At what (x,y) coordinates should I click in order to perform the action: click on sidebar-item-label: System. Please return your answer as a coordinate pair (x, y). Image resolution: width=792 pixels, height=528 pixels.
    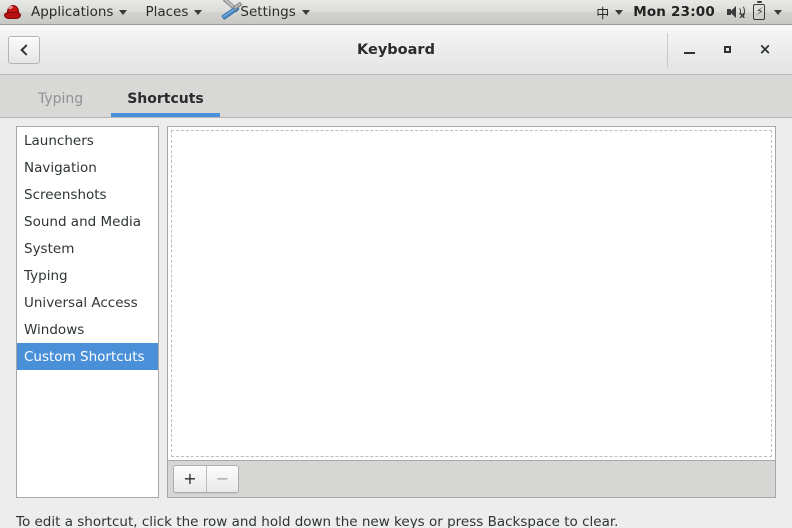
    Looking at the image, I should click on (49, 248).